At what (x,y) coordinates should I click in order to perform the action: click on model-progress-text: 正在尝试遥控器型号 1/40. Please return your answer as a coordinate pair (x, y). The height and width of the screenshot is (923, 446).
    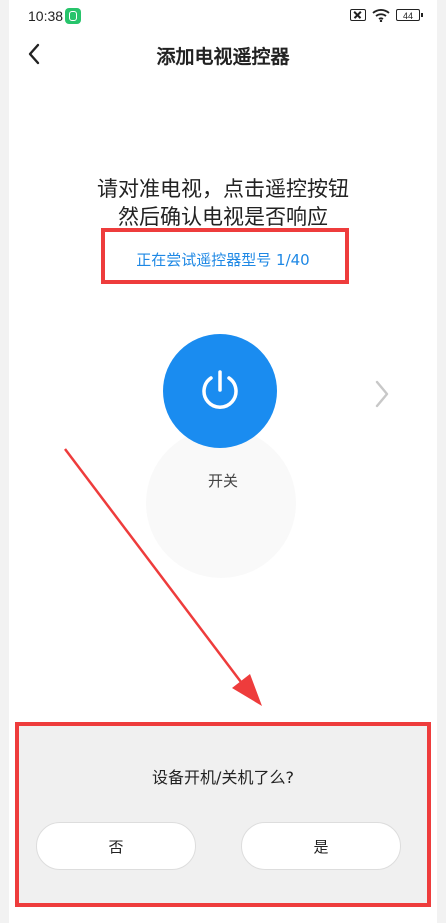
    Looking at the image, I should click on (223, 260).